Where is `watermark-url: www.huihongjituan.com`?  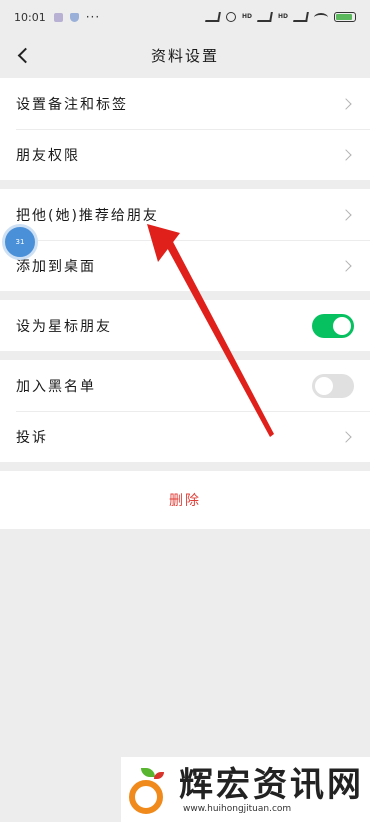 watermark-url: www.huihongjituan.com is located at coordinates (237, 808).